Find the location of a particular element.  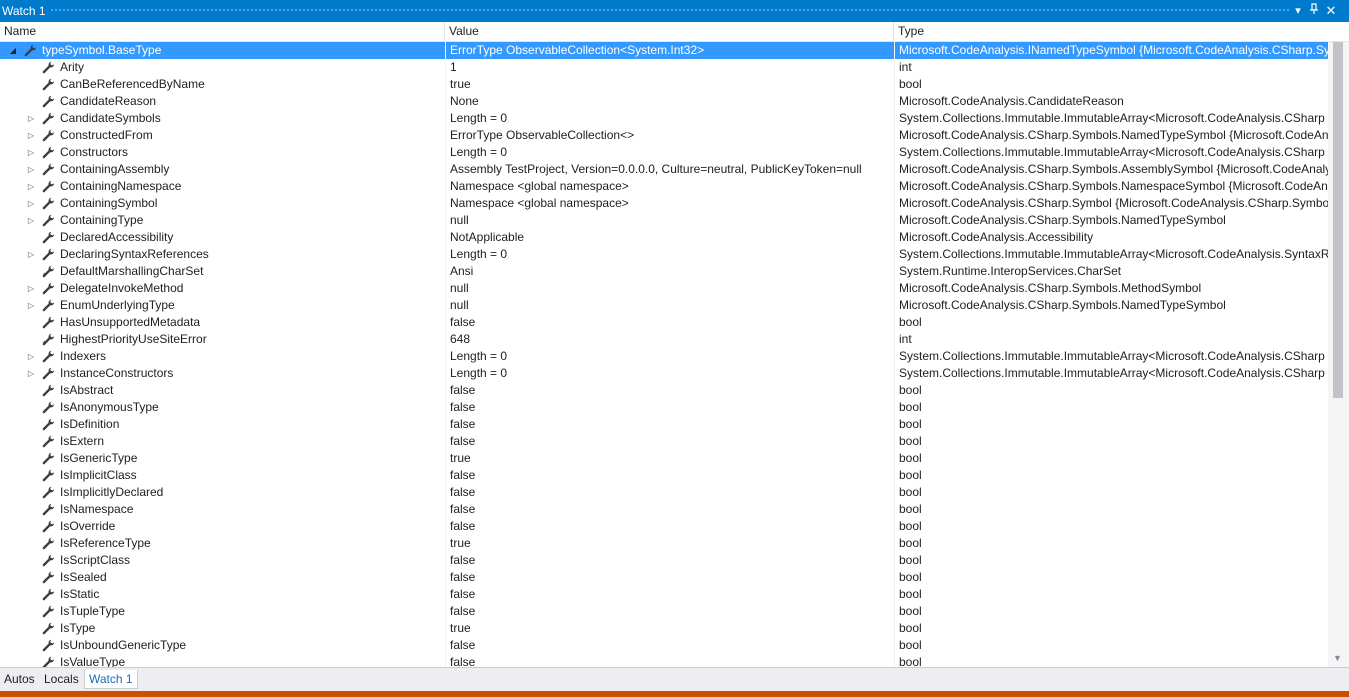

row-name: DeclaringSyntaxReferences is located at coordinates (134, 254).